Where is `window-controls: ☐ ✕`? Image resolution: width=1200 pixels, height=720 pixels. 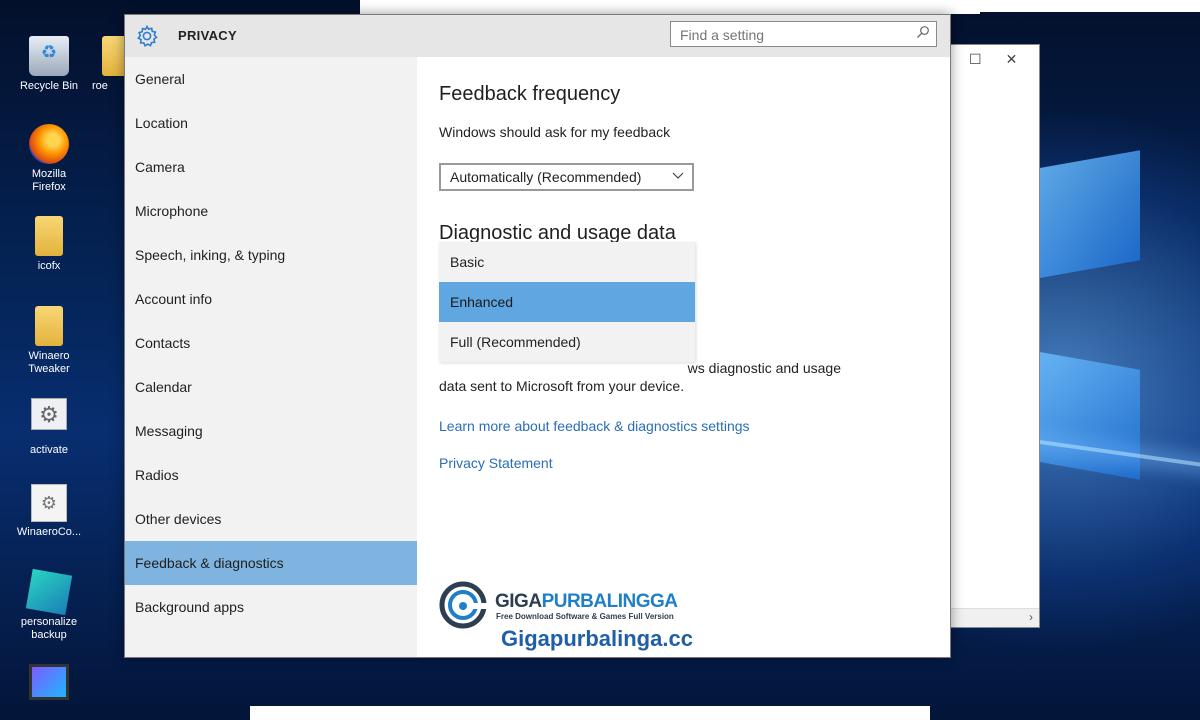
window-controls: ☐ ✕ is located at coordinates (994, 59).